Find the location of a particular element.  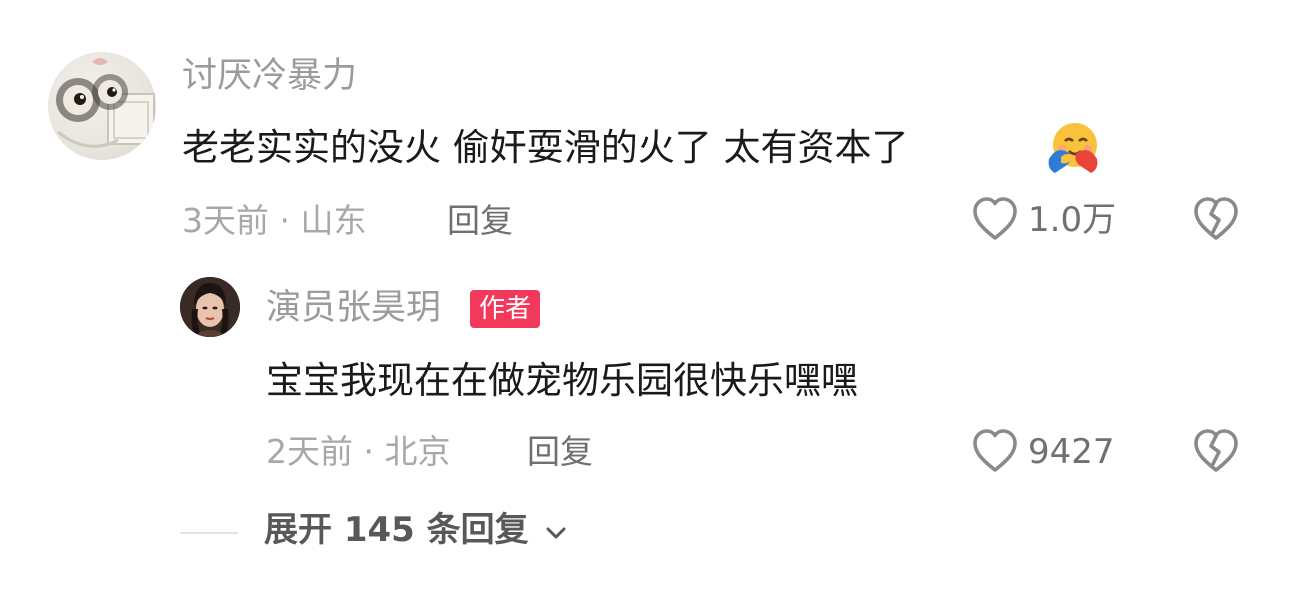

avatar is located at coordinates (102, 106).